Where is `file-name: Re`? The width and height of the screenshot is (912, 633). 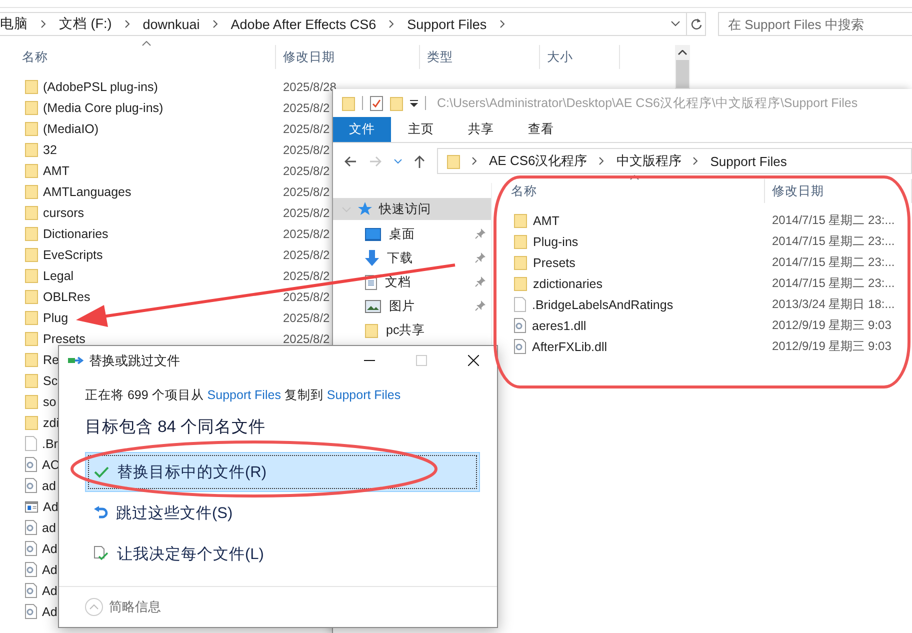 file-name: Re is located at coordinates (51, 359).